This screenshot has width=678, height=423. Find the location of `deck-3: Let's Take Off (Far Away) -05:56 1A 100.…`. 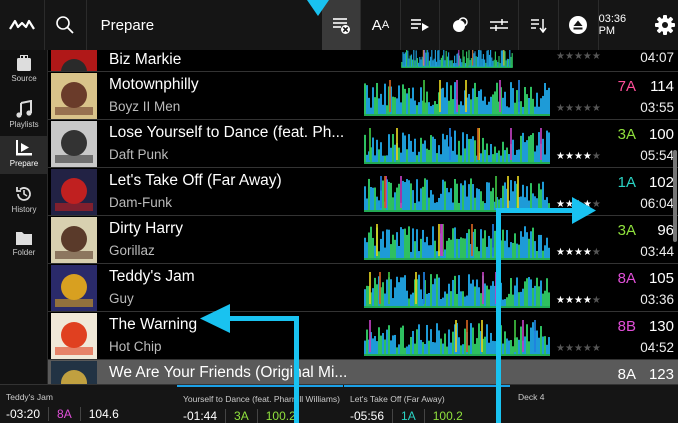

deck-3: Let's Take Off (Far Away) -05:56 1A 100.… is located at coordinates (427, 404).